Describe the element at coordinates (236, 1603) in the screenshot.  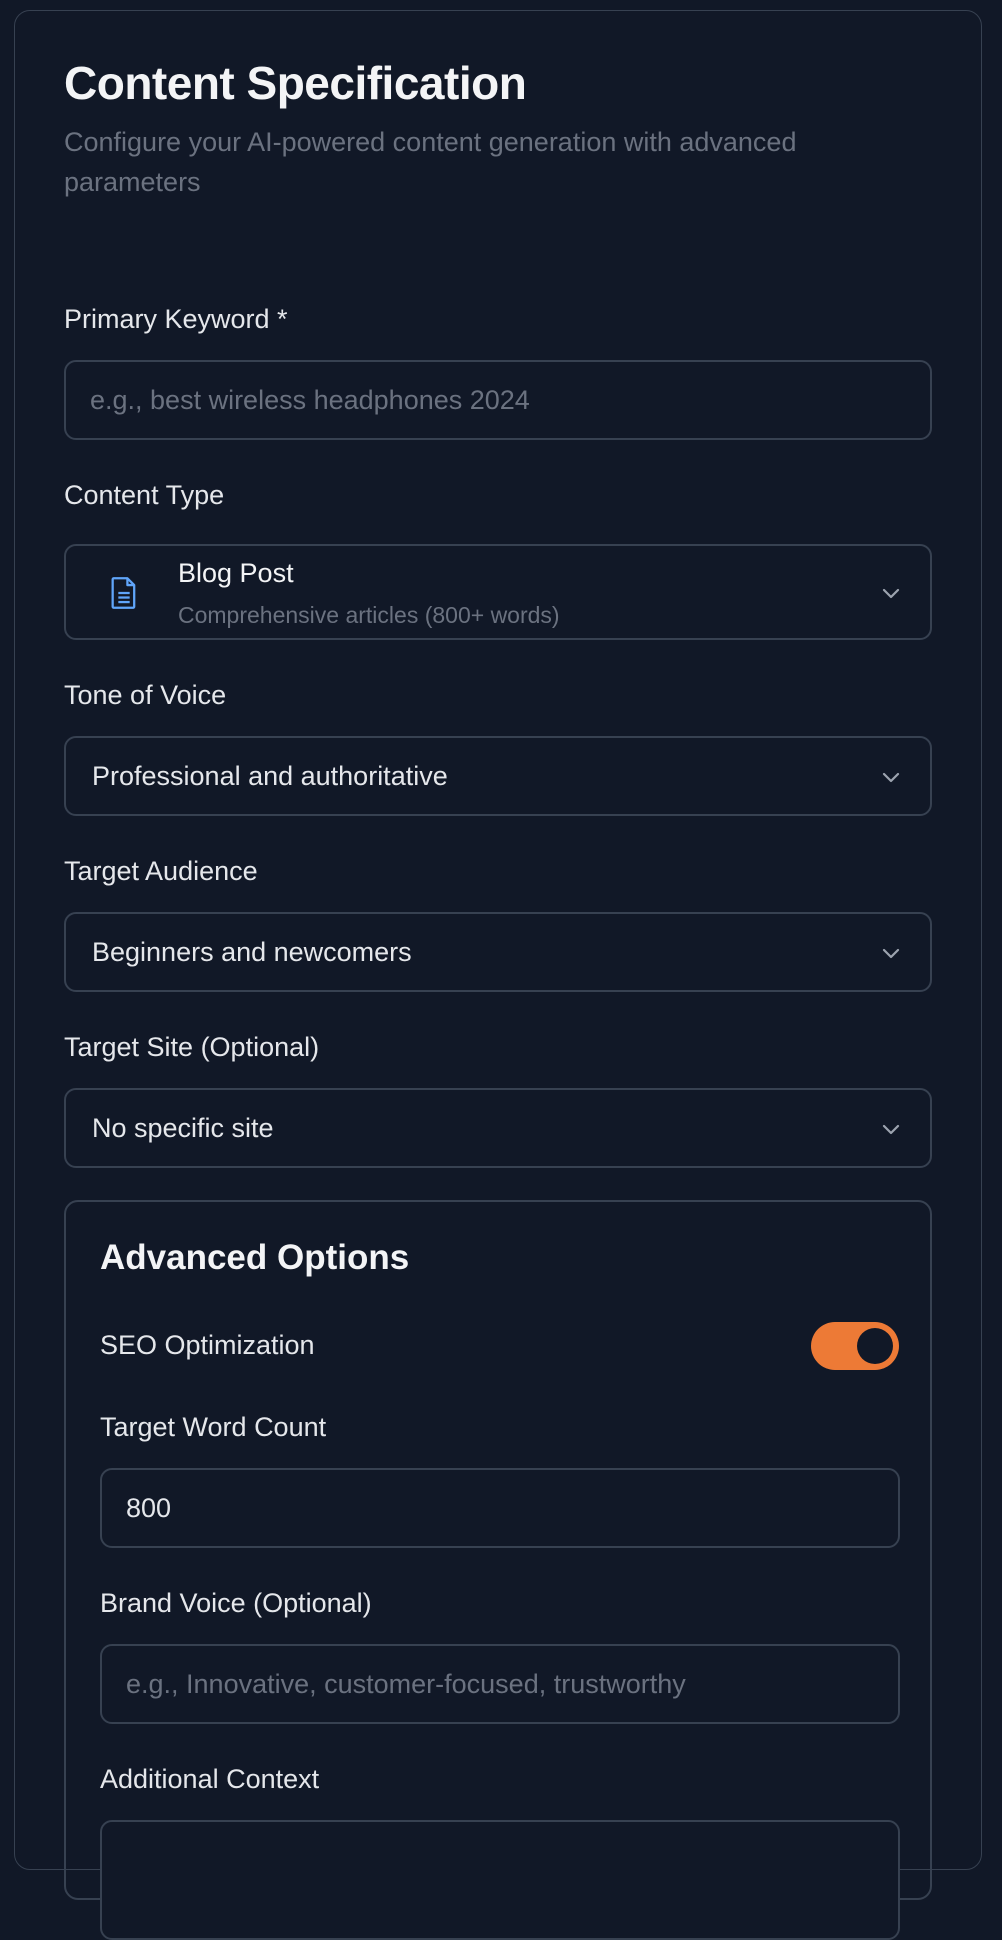
I see `brand-voice-label: Brand Voice (Optional)` at that location.